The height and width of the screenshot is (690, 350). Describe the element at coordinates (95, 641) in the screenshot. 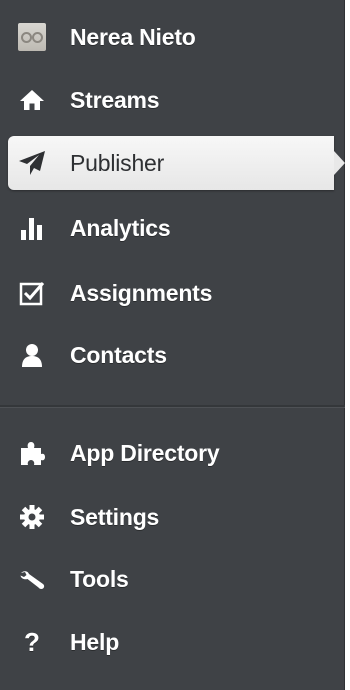

I see `sidebar-item-label: Help` at that location.